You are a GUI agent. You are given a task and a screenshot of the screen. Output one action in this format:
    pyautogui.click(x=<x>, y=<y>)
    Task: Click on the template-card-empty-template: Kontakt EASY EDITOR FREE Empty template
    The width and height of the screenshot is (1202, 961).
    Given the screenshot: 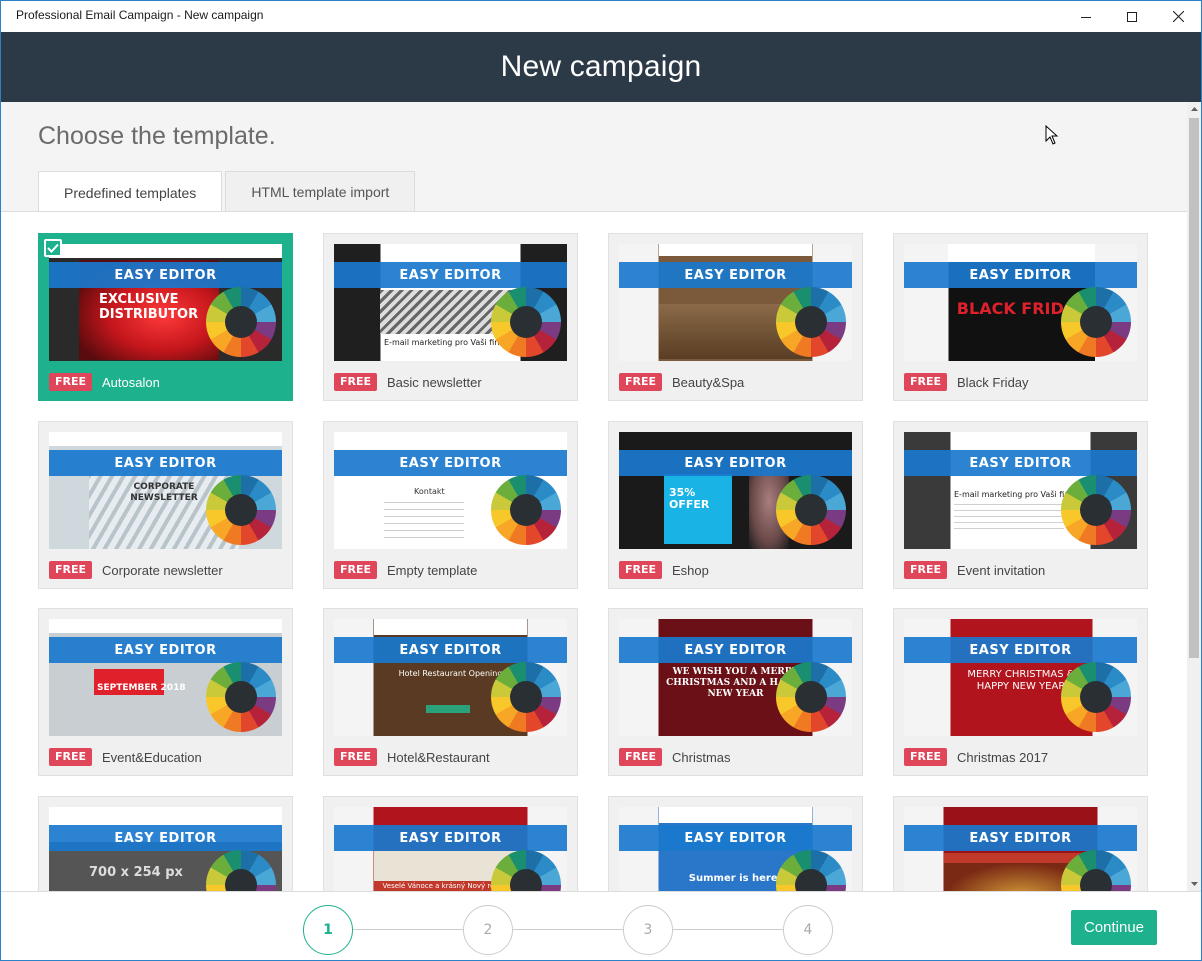 What is the action you would take?
    pyautogui.click(x=450, y=505)
    